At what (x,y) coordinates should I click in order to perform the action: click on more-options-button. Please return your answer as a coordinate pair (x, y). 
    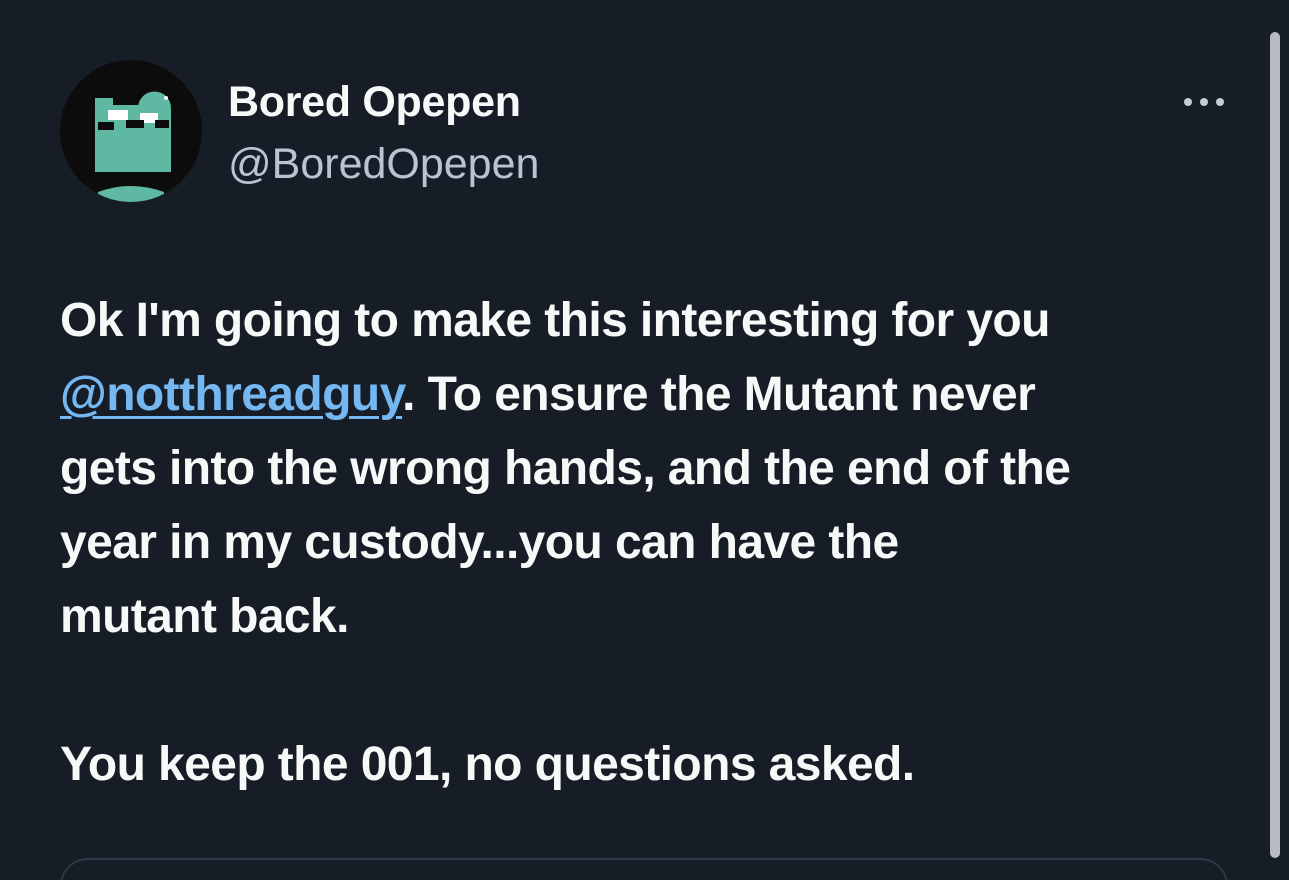
    Looking at the image, I should click on (1204, 102).